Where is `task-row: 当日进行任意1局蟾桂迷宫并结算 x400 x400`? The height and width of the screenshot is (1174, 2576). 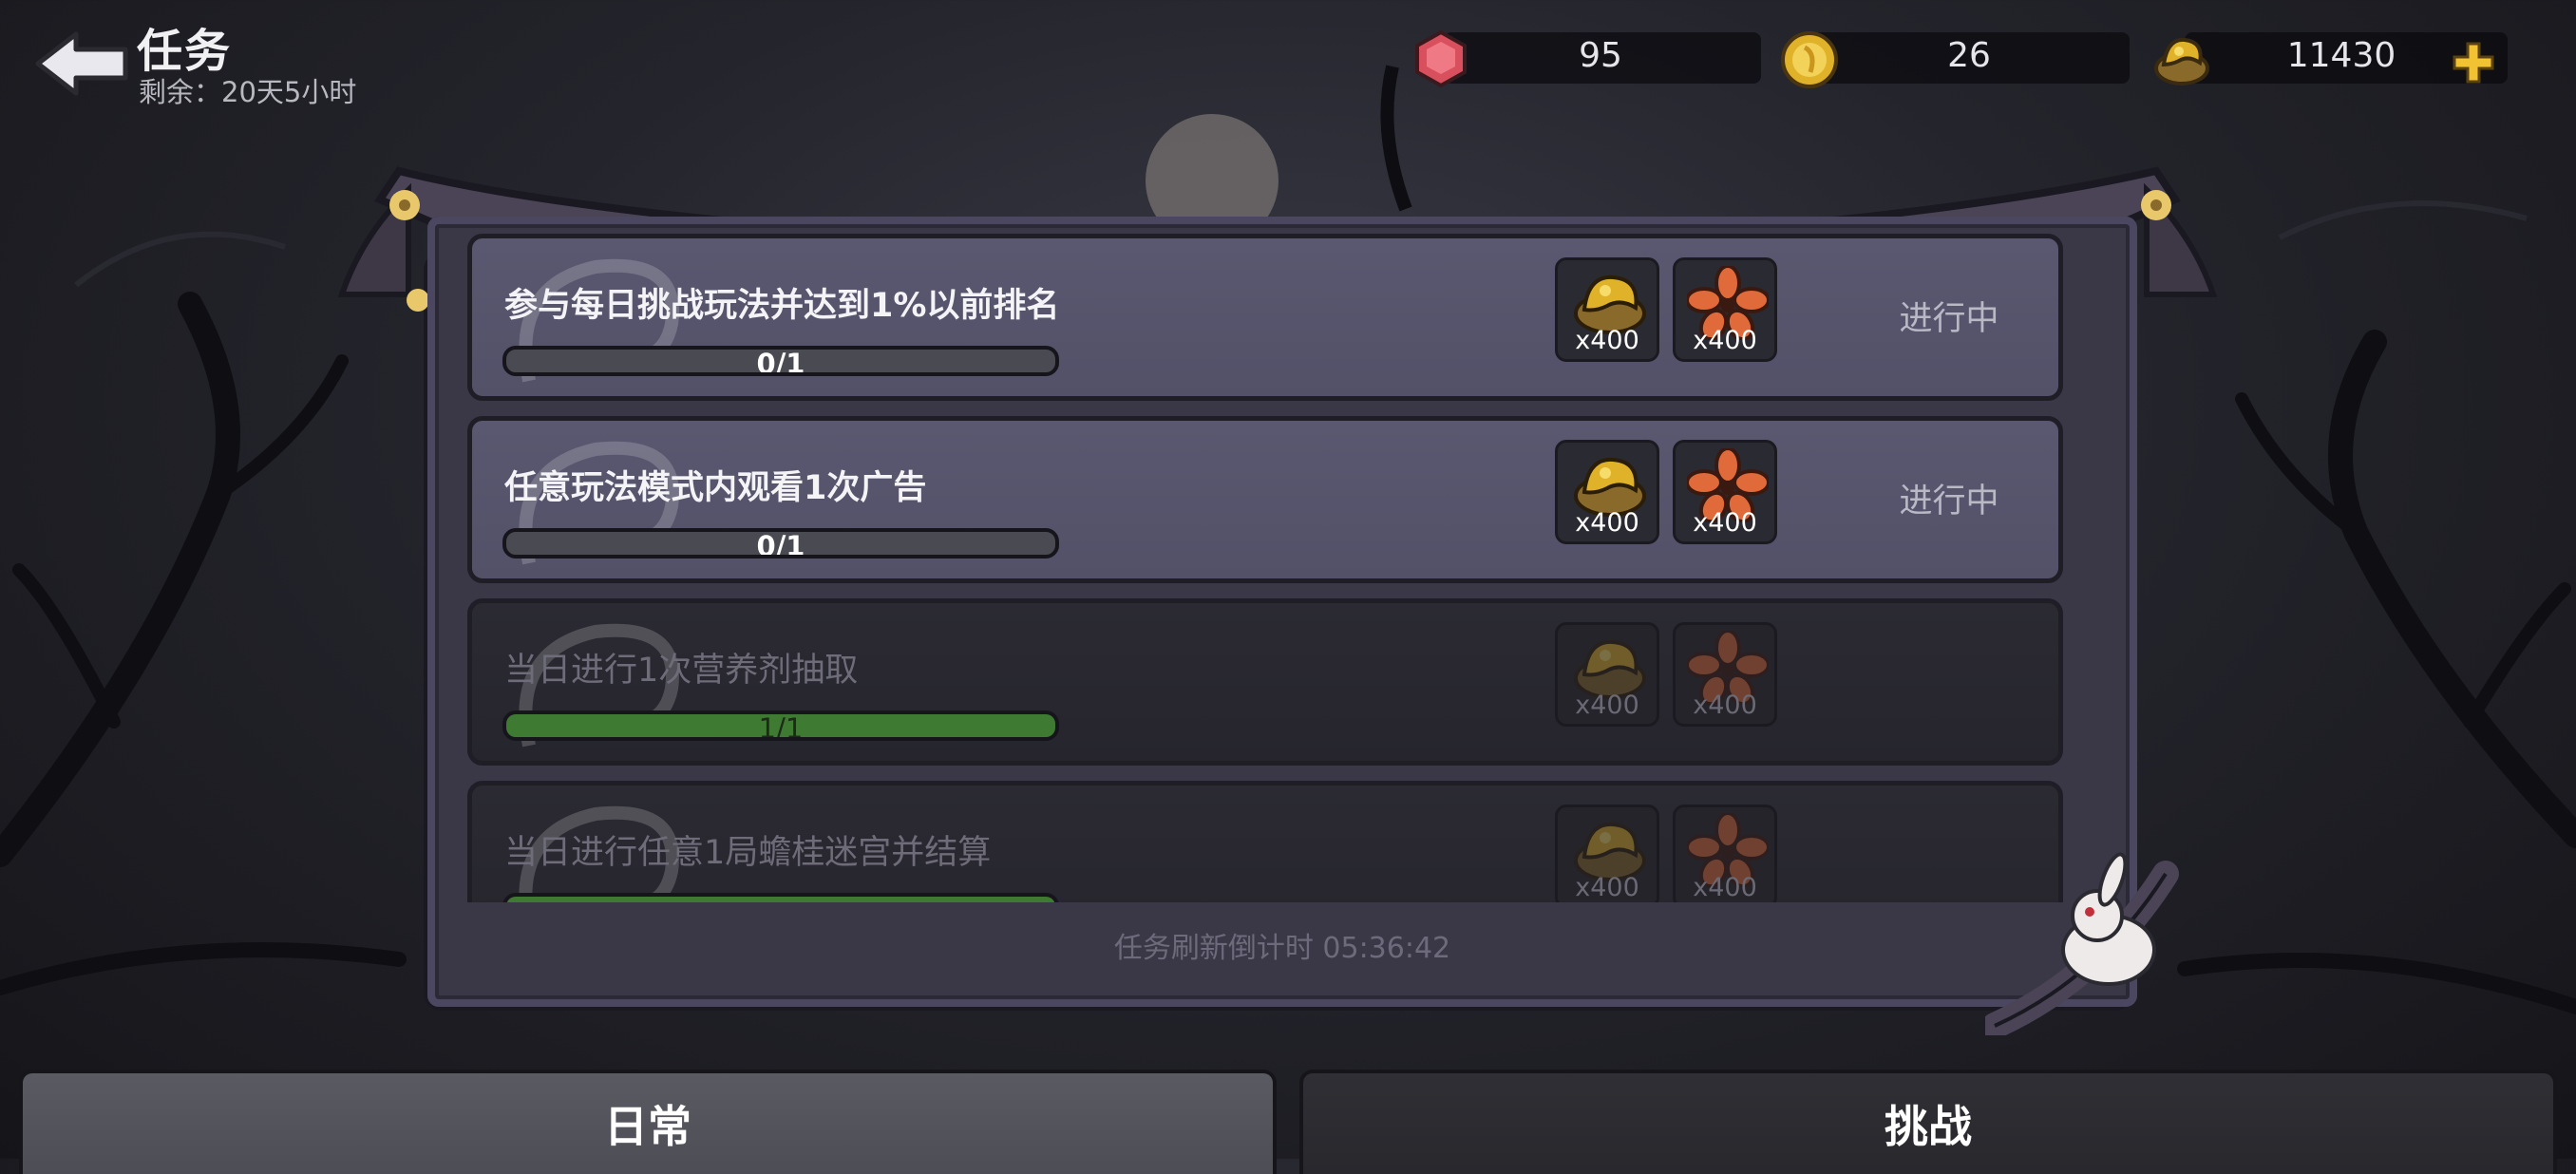
task-row: 当日进行任意1局蟾桂迷宫并结算 x400 x400 is located at coordinates (1265, 841).